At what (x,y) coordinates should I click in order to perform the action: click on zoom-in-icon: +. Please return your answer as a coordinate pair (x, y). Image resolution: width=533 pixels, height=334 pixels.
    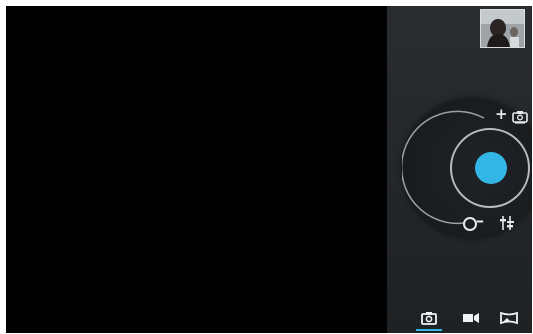
    Looking at the image, I should click on (501, 114).